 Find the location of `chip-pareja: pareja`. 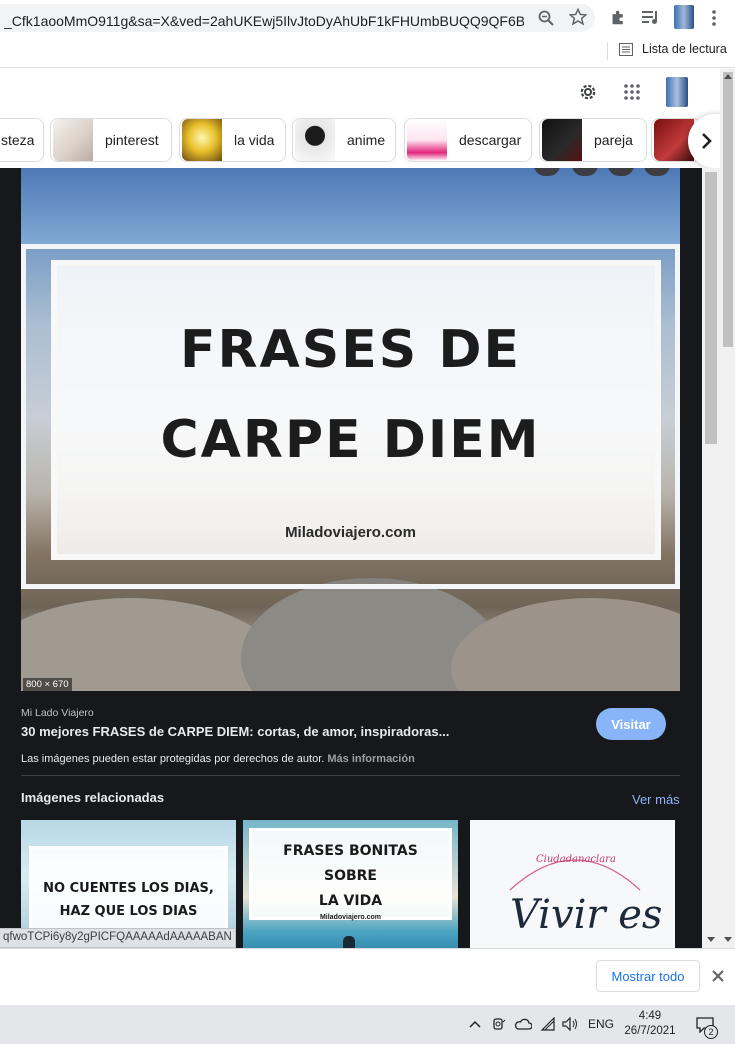

chip-pareja: pareja is located at coordinates (593, 140).